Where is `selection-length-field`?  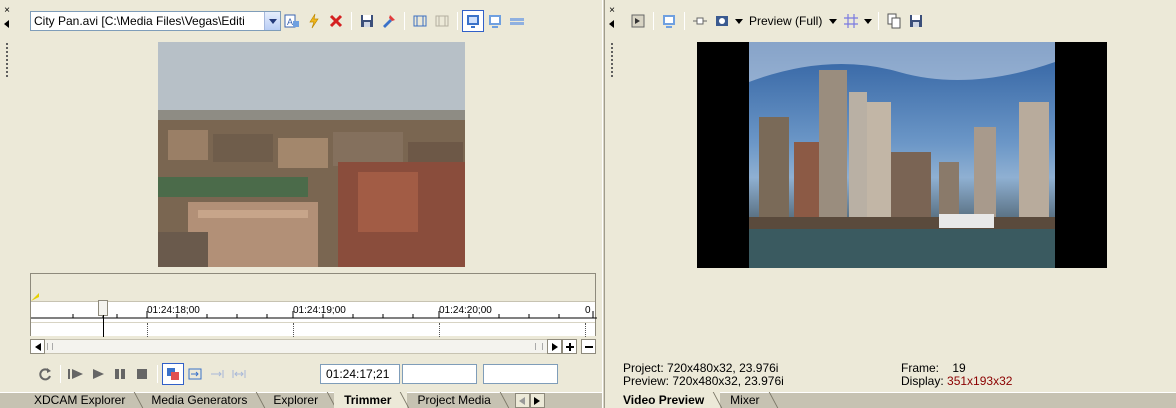 selection-length-field is located at coordinates (439, 374).